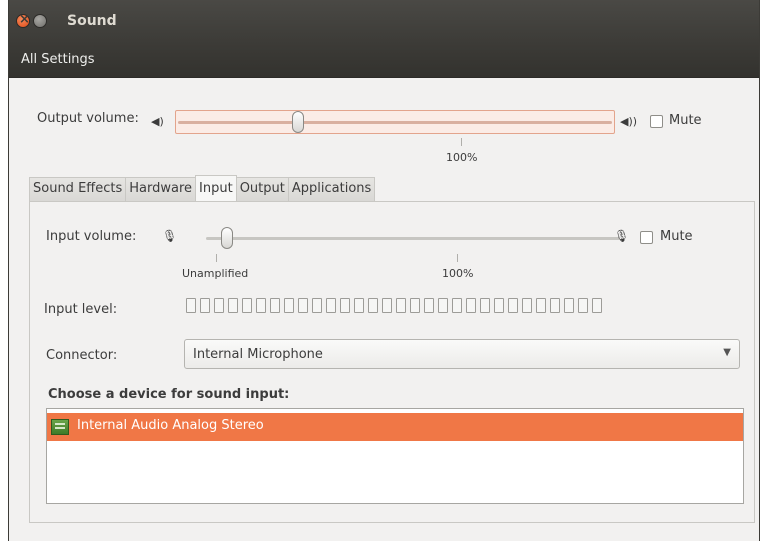 The width and height of the screenshot is (768, 541). I want to click on microphone-high-icon: 🎙, so click(622, 236).